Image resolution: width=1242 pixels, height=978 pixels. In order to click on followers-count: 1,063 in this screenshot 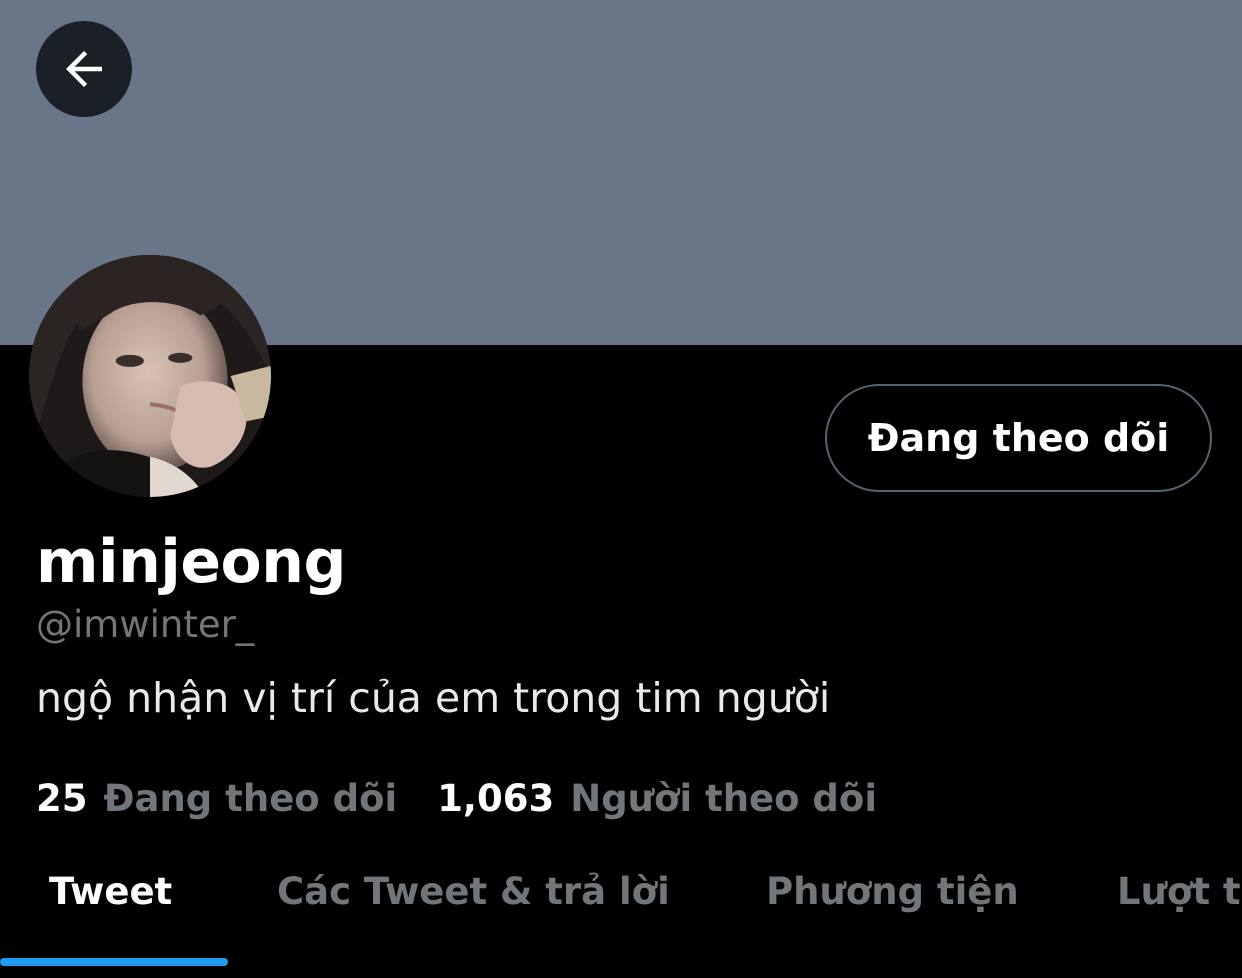, I will do `click(496, 798)`.